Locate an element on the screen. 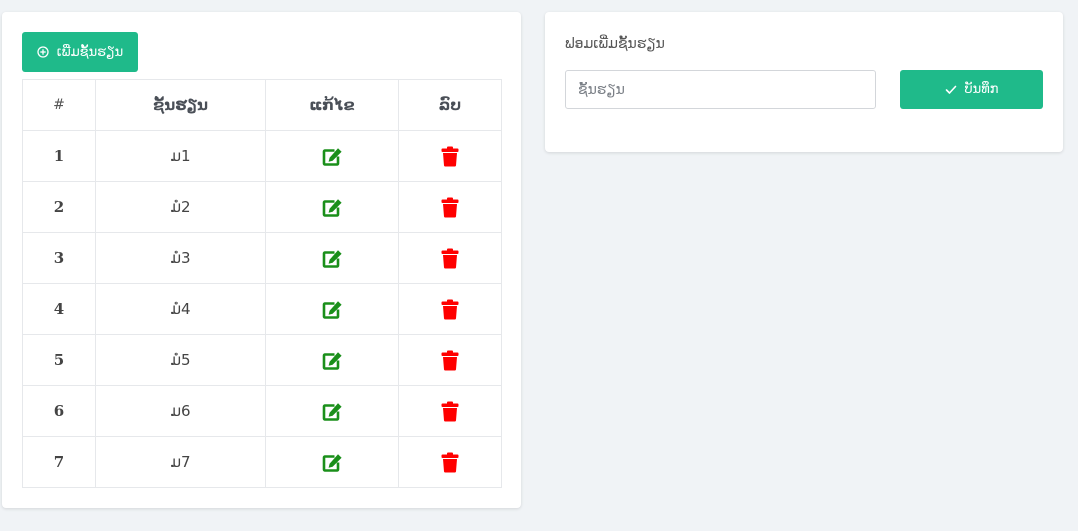  row-number: 1 is located at coordinates (59, 156).